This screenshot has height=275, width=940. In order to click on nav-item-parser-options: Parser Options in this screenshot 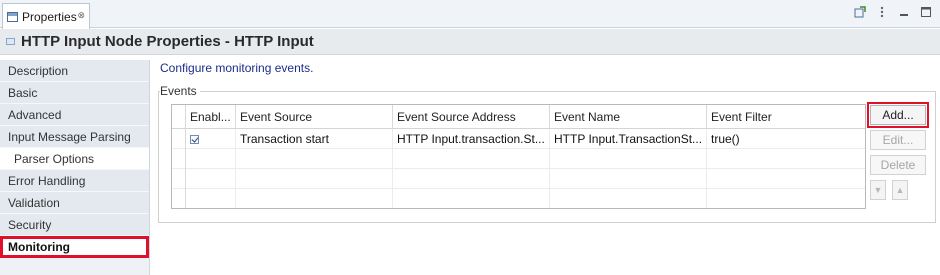, I will do `click(74, 159)`.